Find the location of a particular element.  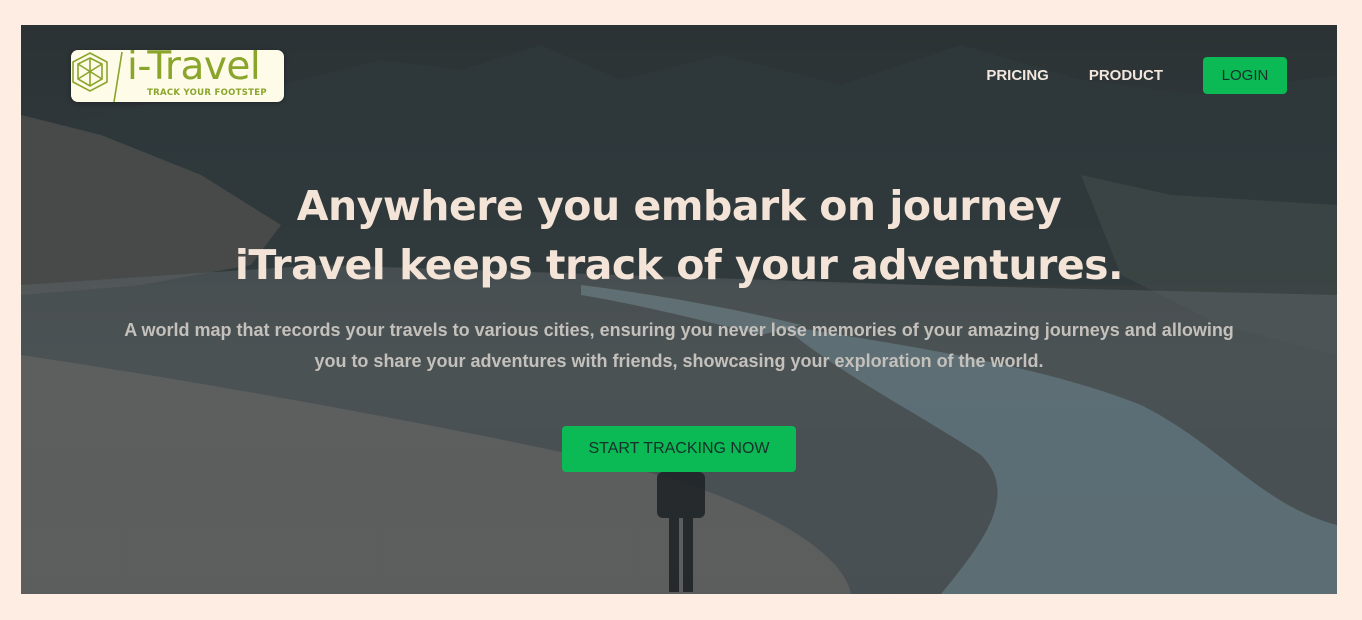

nav-link-product: PRODUCT is located at coordinates (1126, 75).